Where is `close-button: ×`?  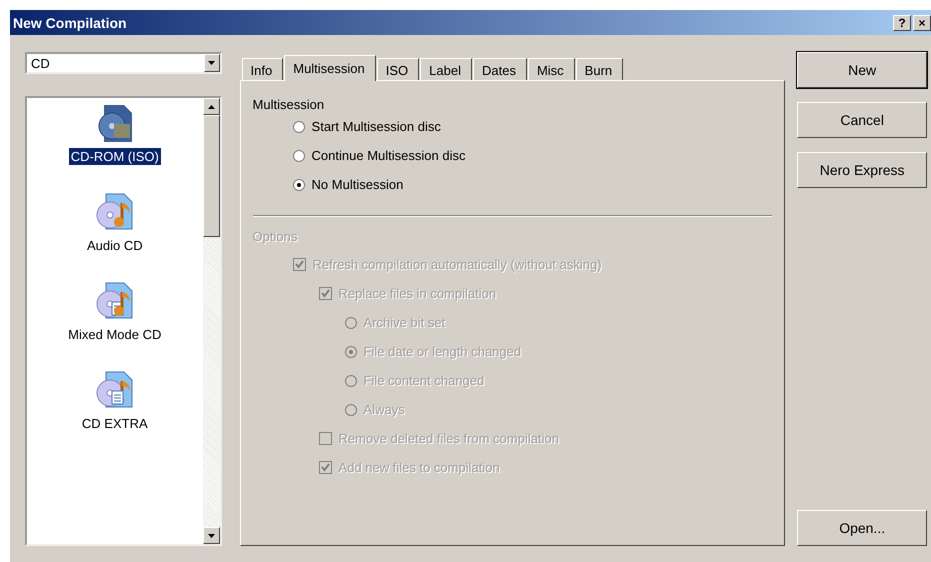 close-button: × is located at coordinates (922, 22).